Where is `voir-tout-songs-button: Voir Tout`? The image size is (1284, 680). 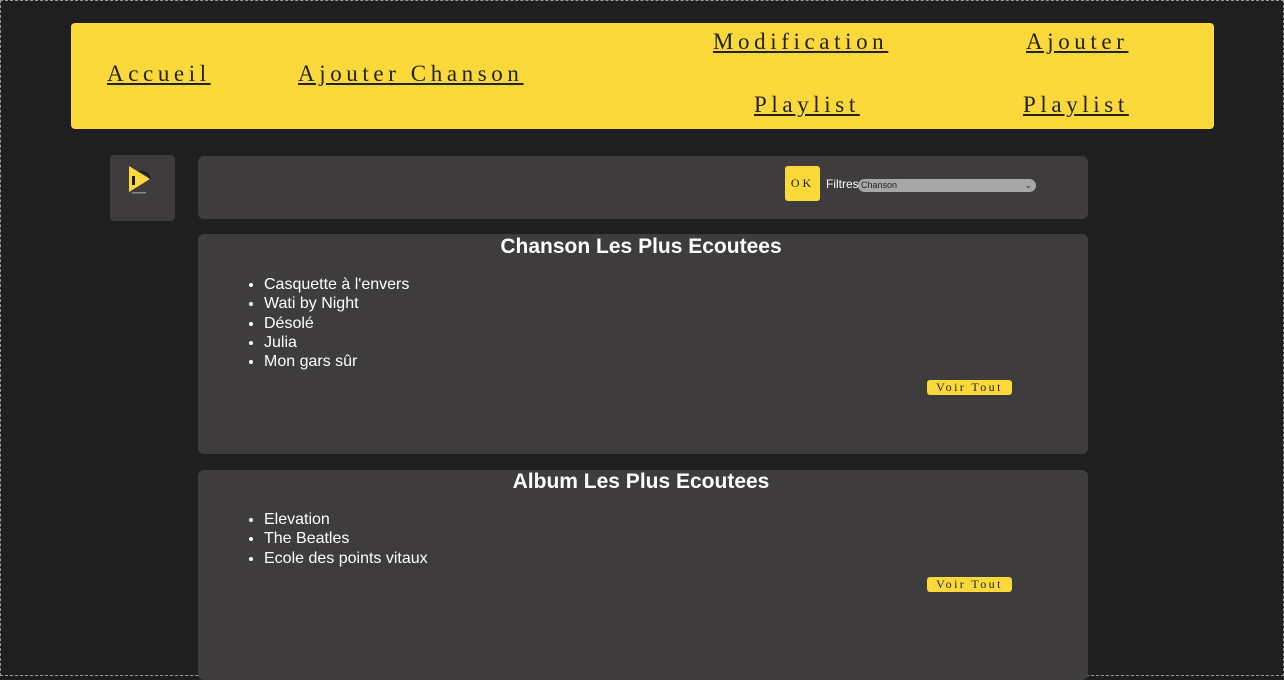 voir-tout-songs-button: Voir Tout is located at coordinates (969, 387).